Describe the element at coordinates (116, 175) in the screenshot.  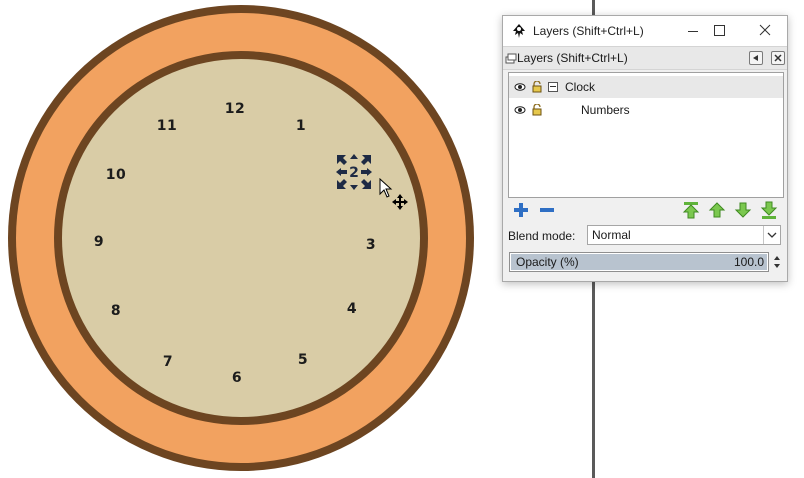
I see `clock-number-10: 10` at that location.